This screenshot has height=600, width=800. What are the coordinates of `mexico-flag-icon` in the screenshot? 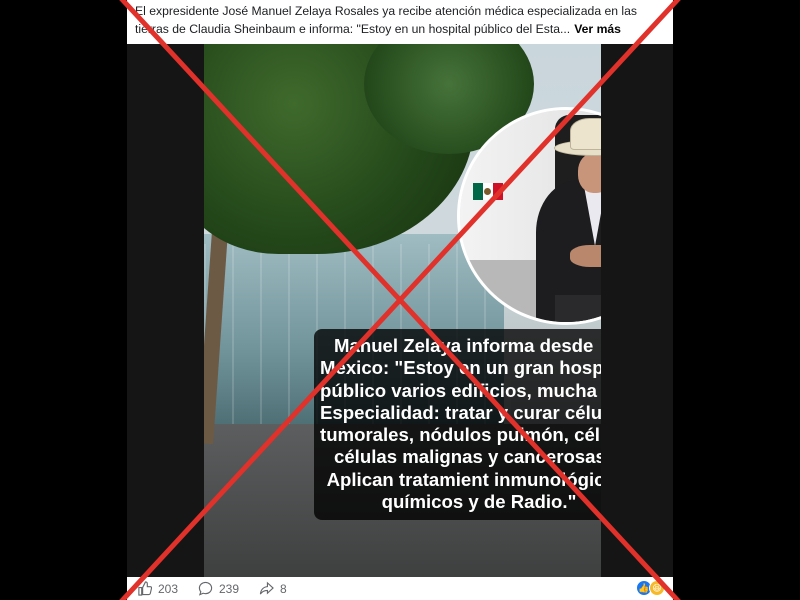 It's located at (488, 191).